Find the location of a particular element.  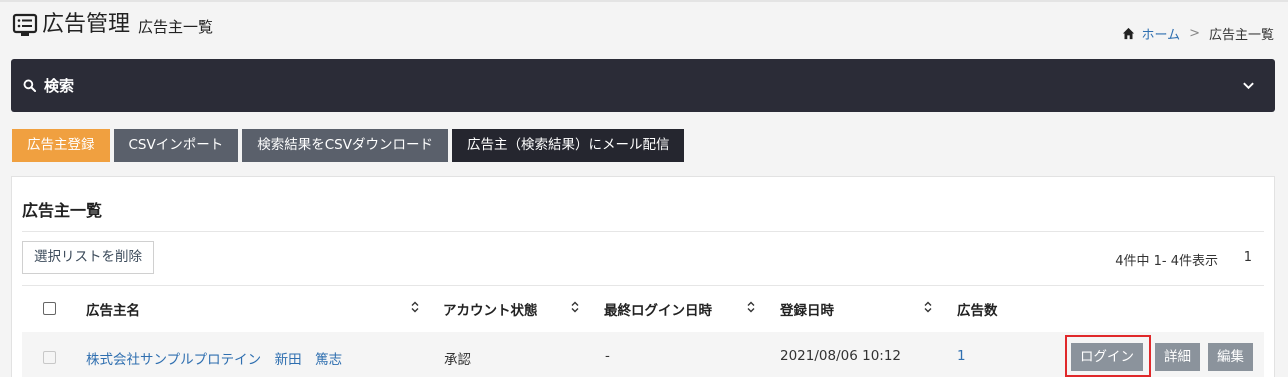

breadcrumb: ホーム > 広告主一覧 is located at coordinates (1198, 33).